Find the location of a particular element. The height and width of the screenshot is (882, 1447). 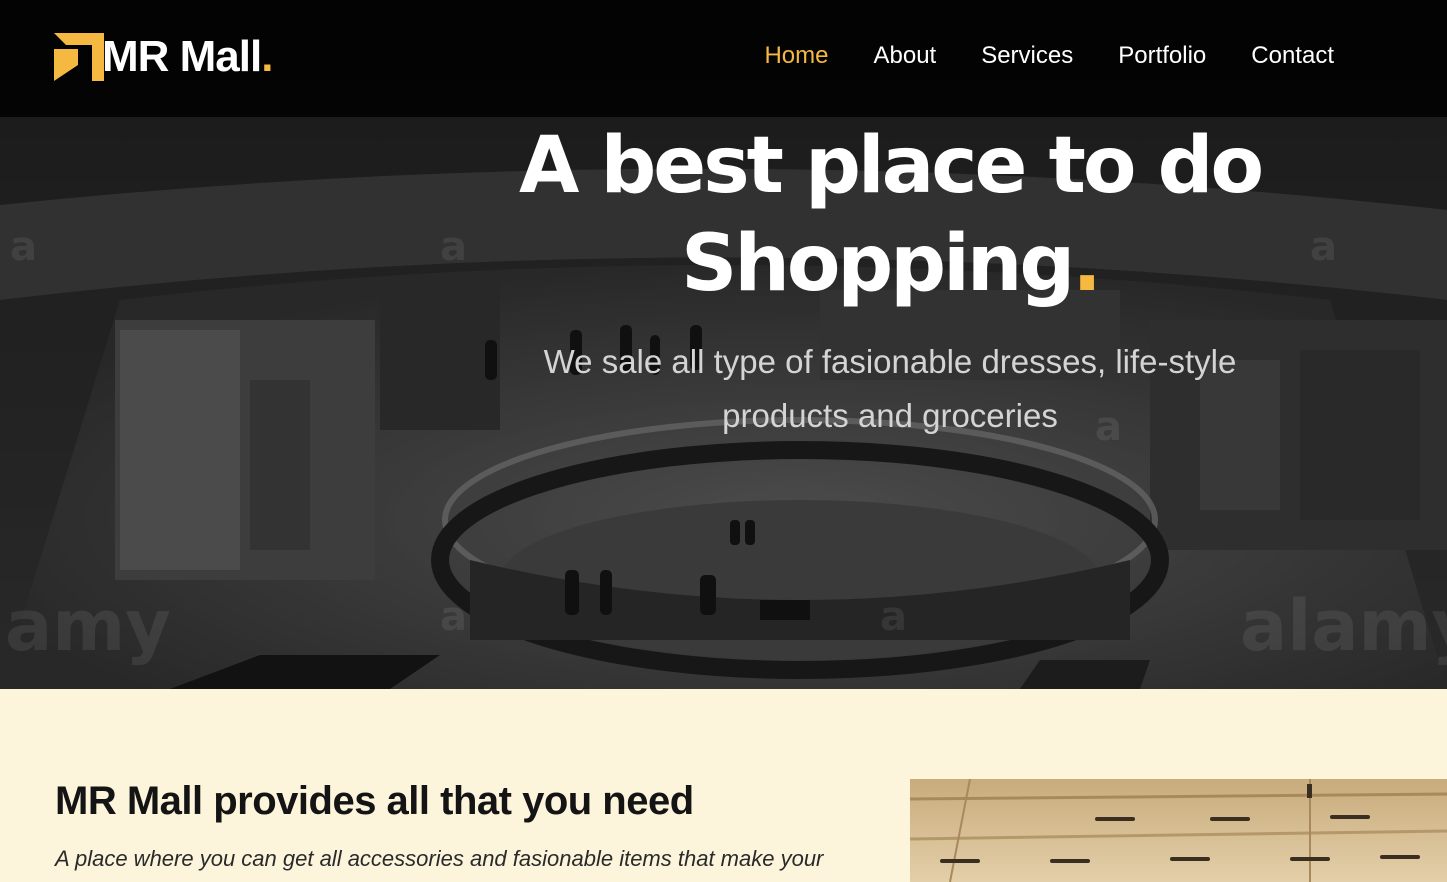

nav-services: Services is located at coordinates (1027, 56).